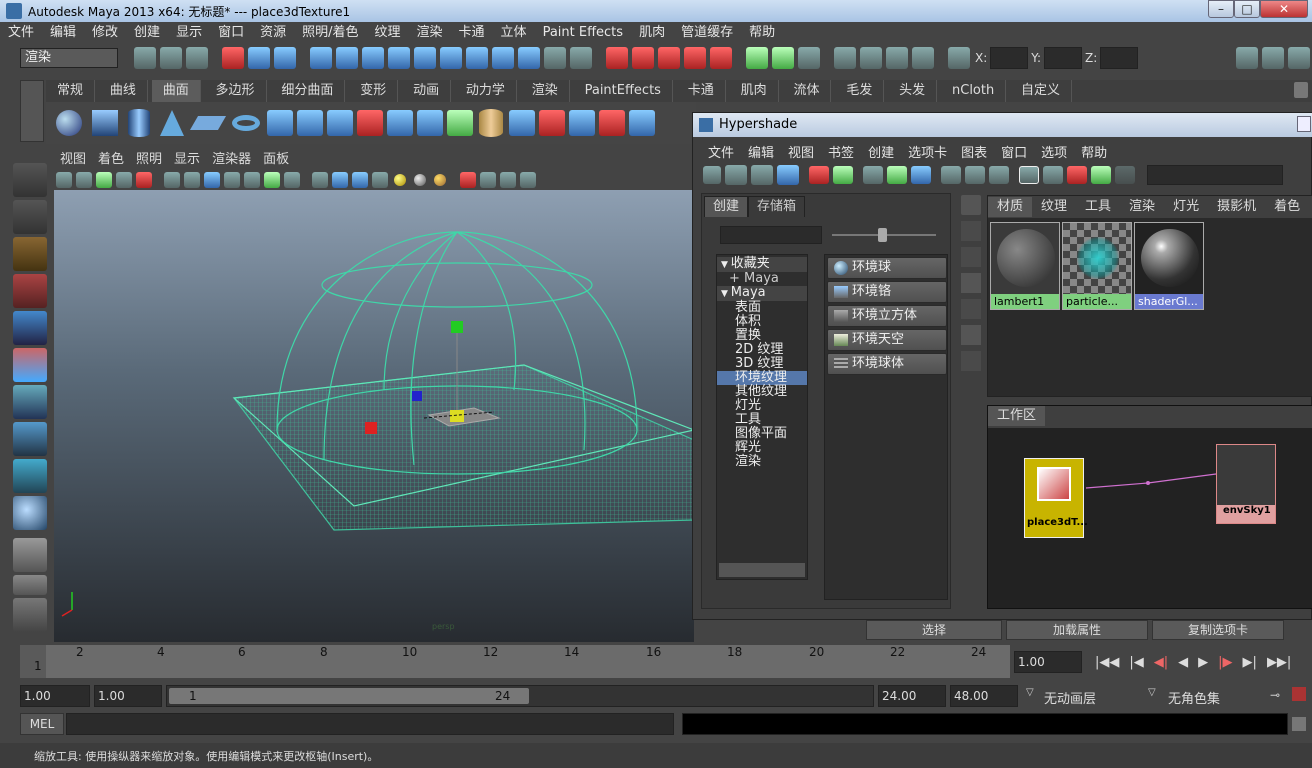  Describe the element at coordinates (1098, 207) in the screenshot. I see `tab-utilities: 工具` at that location.